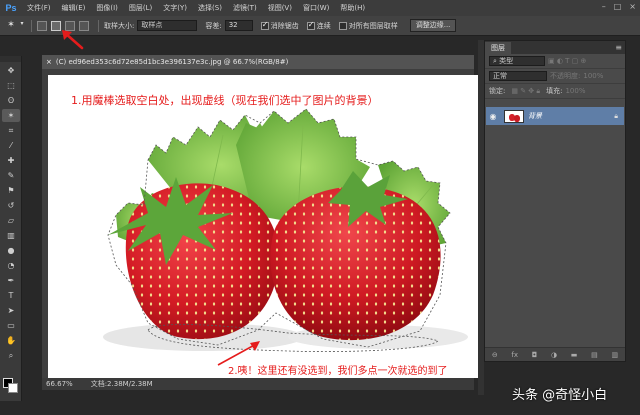 This screenshot has height=415, width=640. What do you see at coordinates (11, 340) in the screenshot?
I see `hand-tool-icon: ✋` at bounding box center [11, 340].